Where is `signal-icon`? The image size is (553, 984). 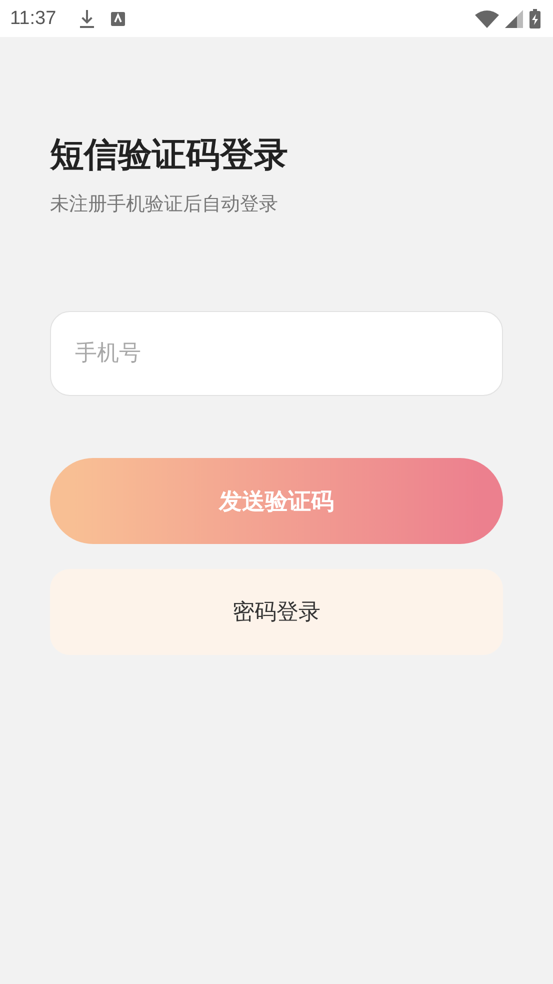 signal-icon is located at coordinates (514, 19).